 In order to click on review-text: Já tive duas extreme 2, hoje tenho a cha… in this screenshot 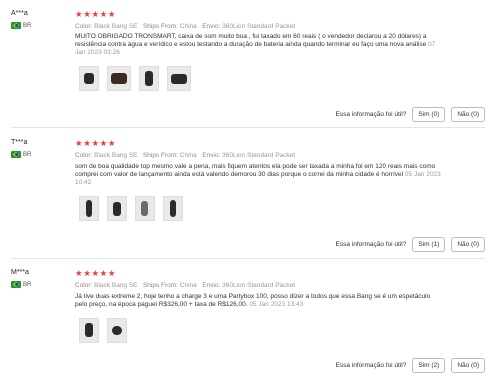, I will do `click(259, 301)`.